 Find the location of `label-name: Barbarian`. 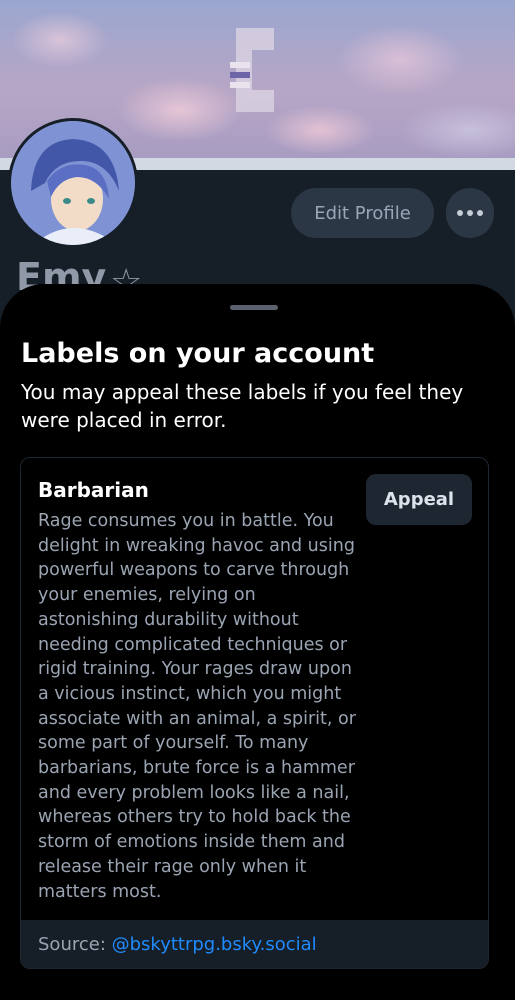

label-name: Barbarian is located at coordinates (93, 490).